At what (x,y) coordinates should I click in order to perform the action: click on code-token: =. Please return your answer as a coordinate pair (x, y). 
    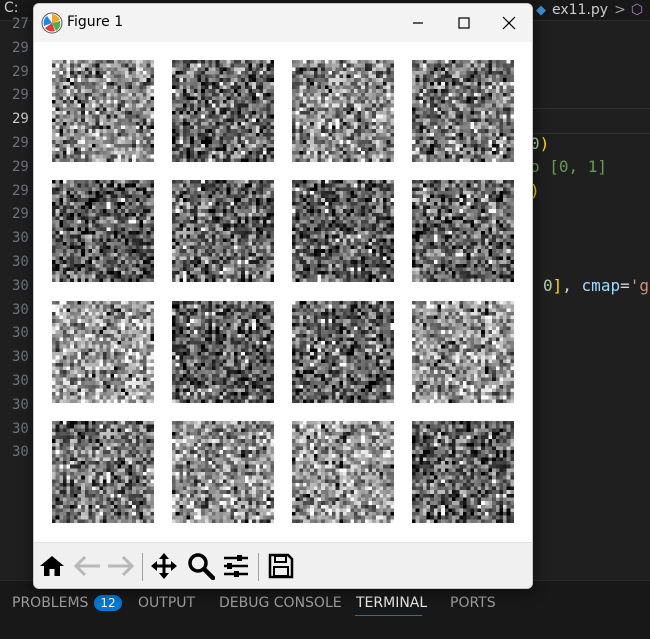
    Looking at the image, I should click on (625, 285).